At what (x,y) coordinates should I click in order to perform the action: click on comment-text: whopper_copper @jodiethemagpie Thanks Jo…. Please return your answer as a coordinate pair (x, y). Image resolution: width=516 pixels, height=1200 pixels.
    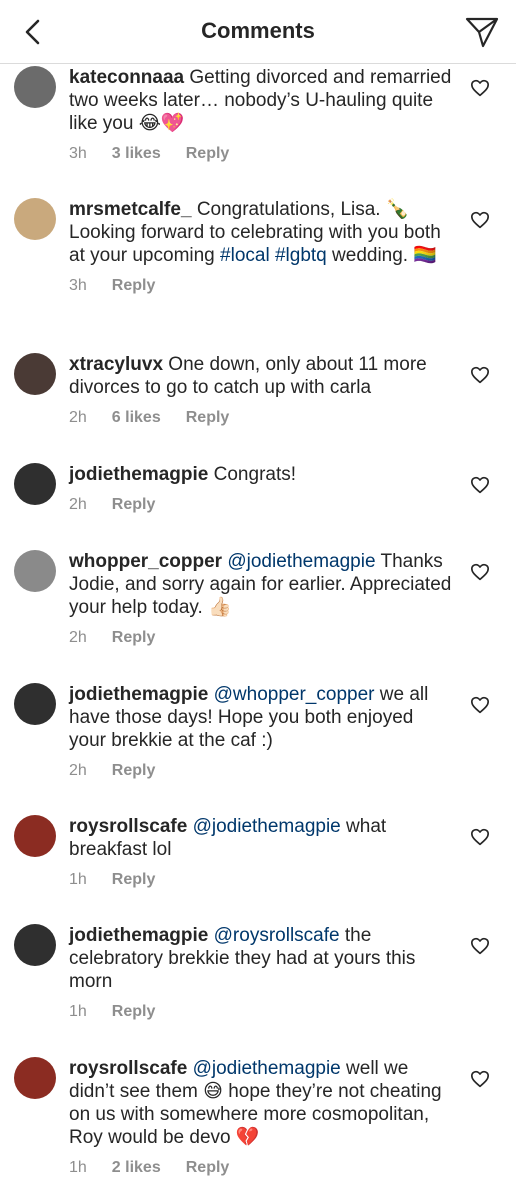
    Looking at the image, I should click on (261, 584).